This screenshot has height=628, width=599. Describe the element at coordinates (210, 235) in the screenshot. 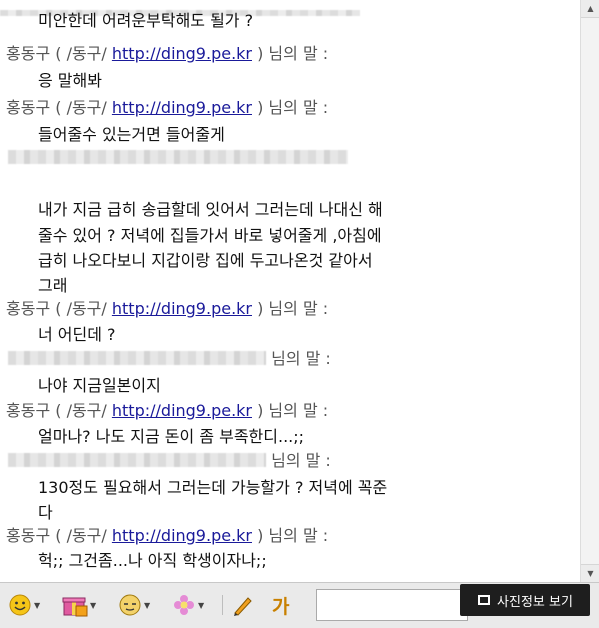

I see `message-text: 줄수 있어 ? 저녁에 집들가서 바로 넣어줄게 ,아침에` at that location.